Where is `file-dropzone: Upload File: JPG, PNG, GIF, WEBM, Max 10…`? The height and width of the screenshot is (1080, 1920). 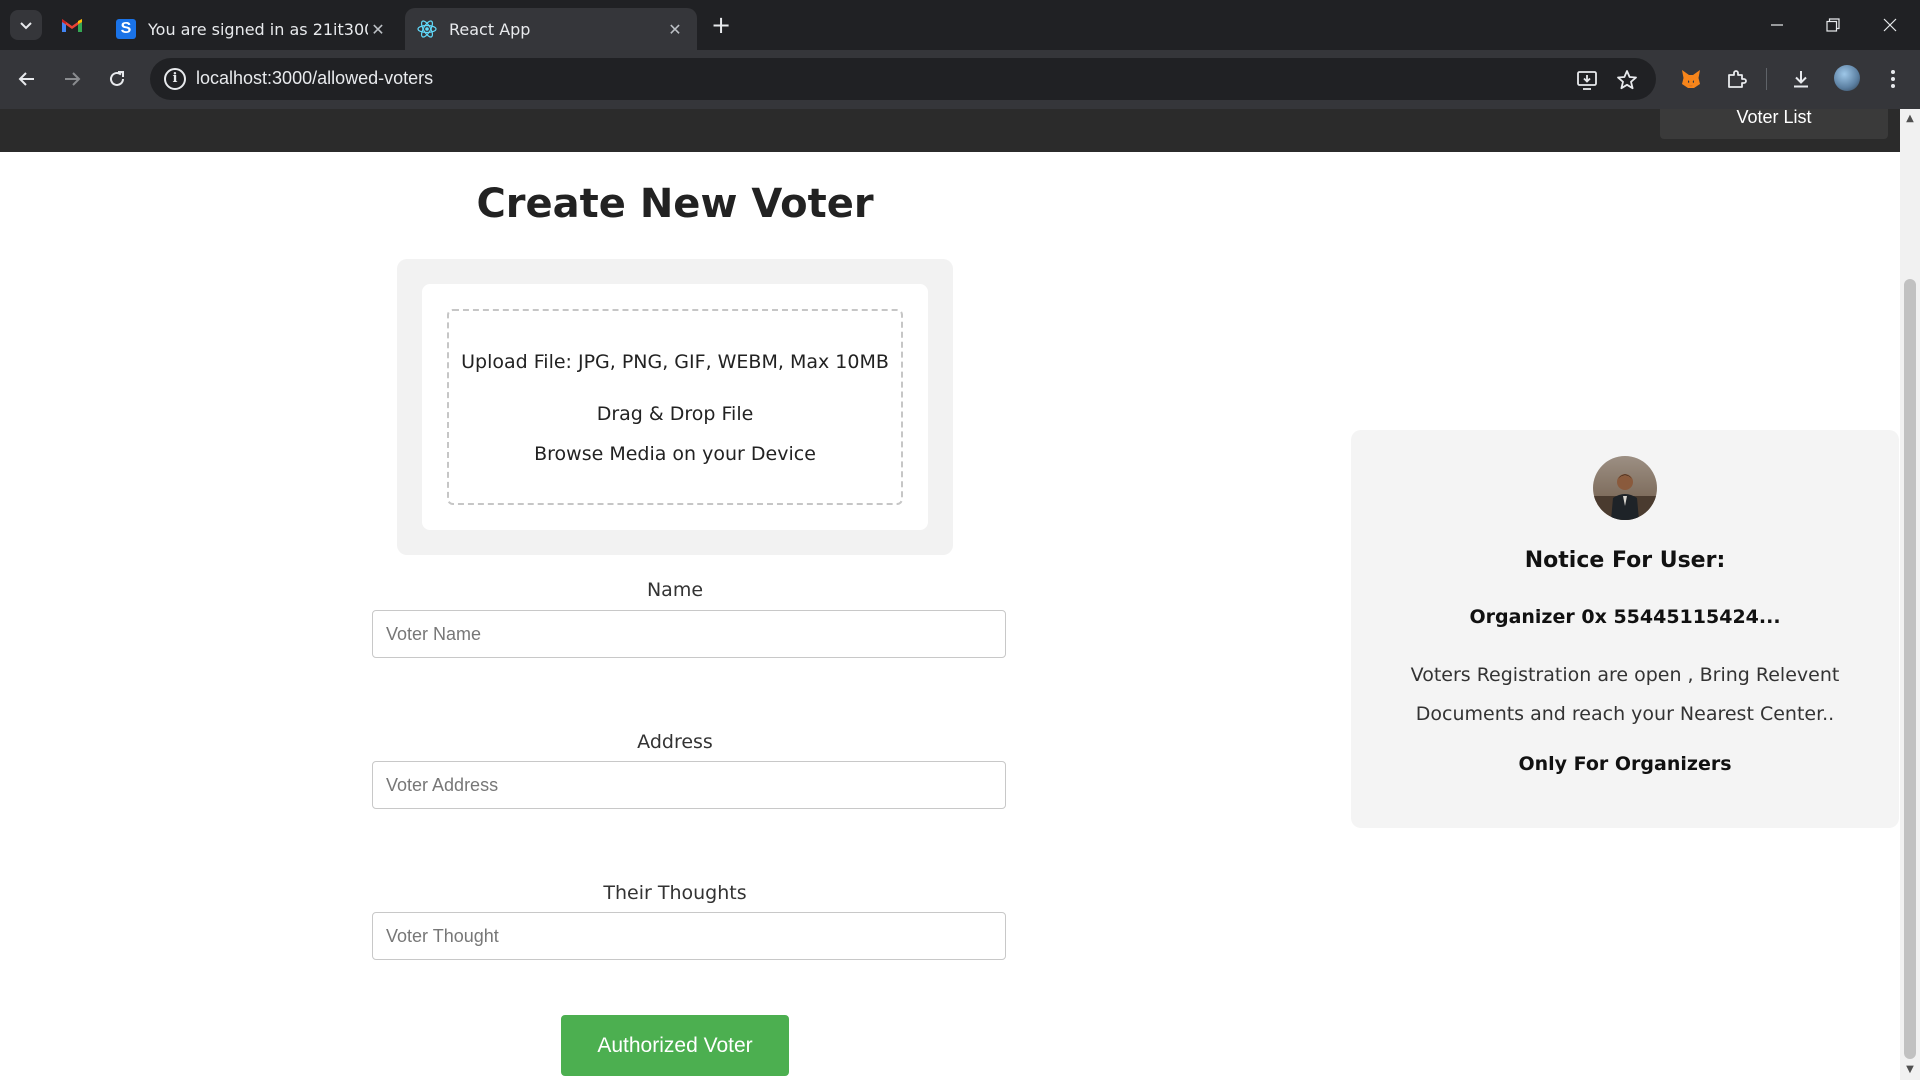 file-dropzone: Upload File: JPG, PNG, GIF, WEBM, Max 10… is located at coordinates (675, 407).